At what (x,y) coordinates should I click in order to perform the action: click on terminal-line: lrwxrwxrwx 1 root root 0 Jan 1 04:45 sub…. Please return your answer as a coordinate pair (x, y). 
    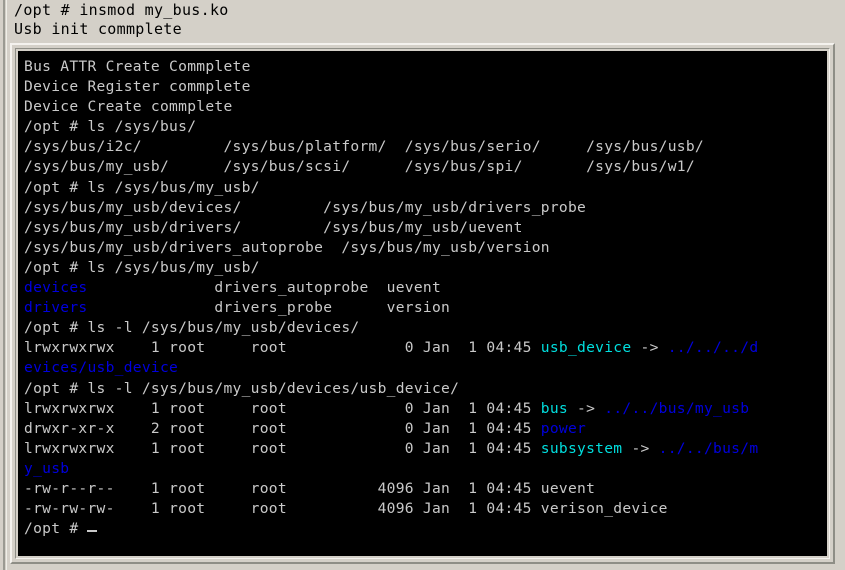
    Looking at the image, I should click on (425, 449).